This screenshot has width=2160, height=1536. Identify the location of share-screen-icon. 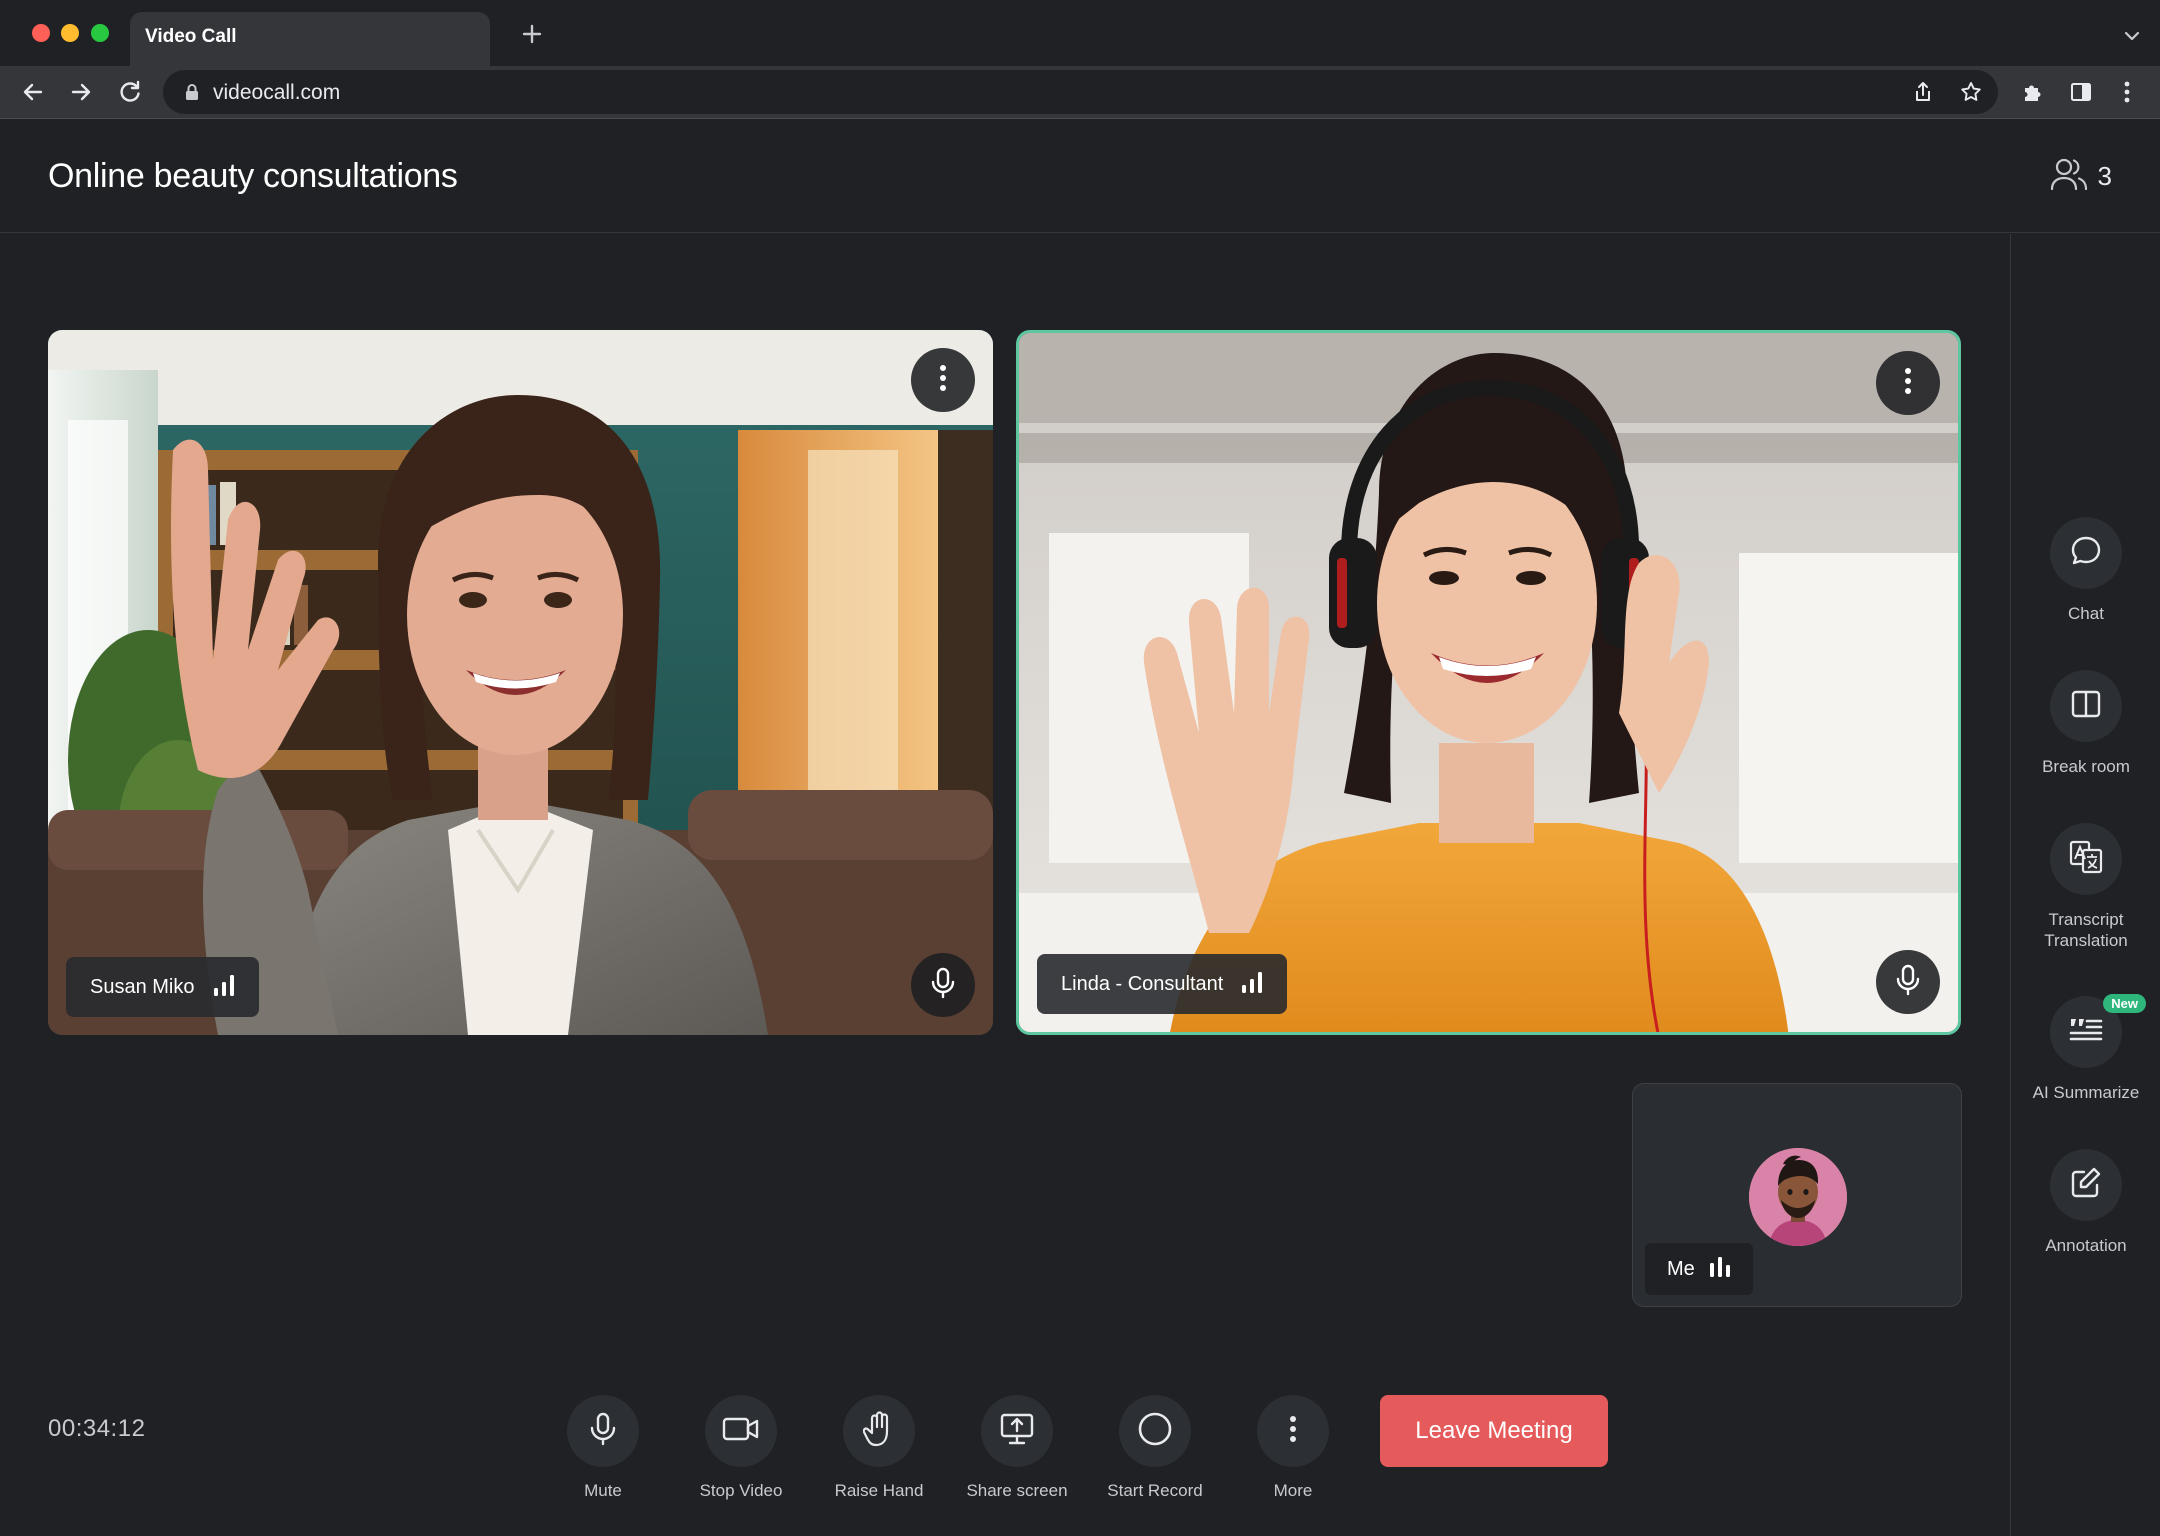
(1017, 1431).